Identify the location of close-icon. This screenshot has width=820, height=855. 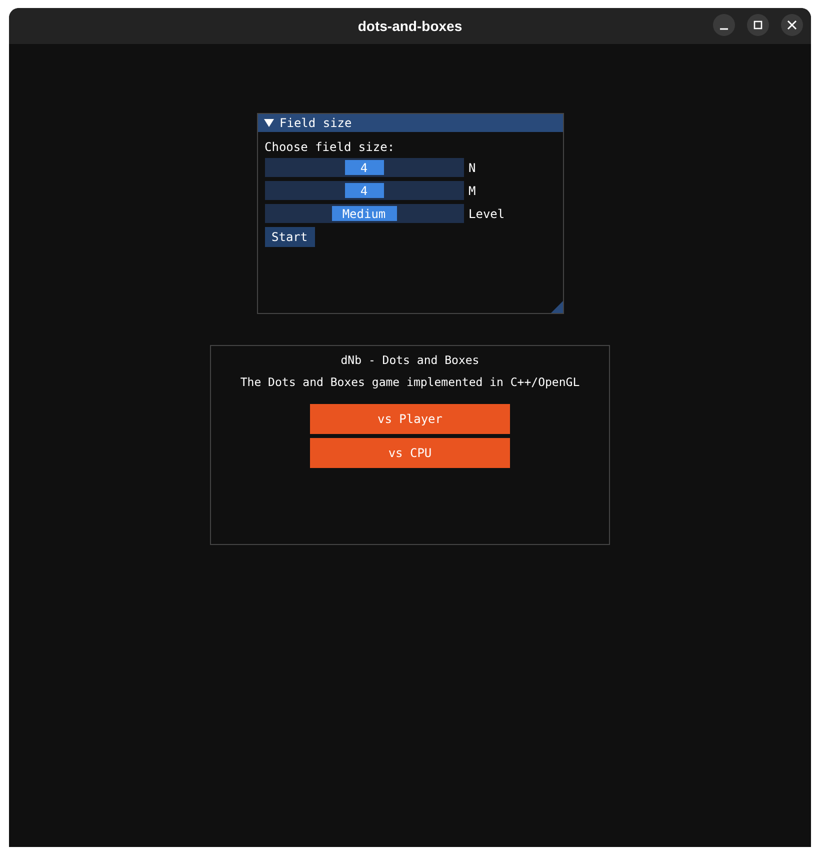
(792, 25).